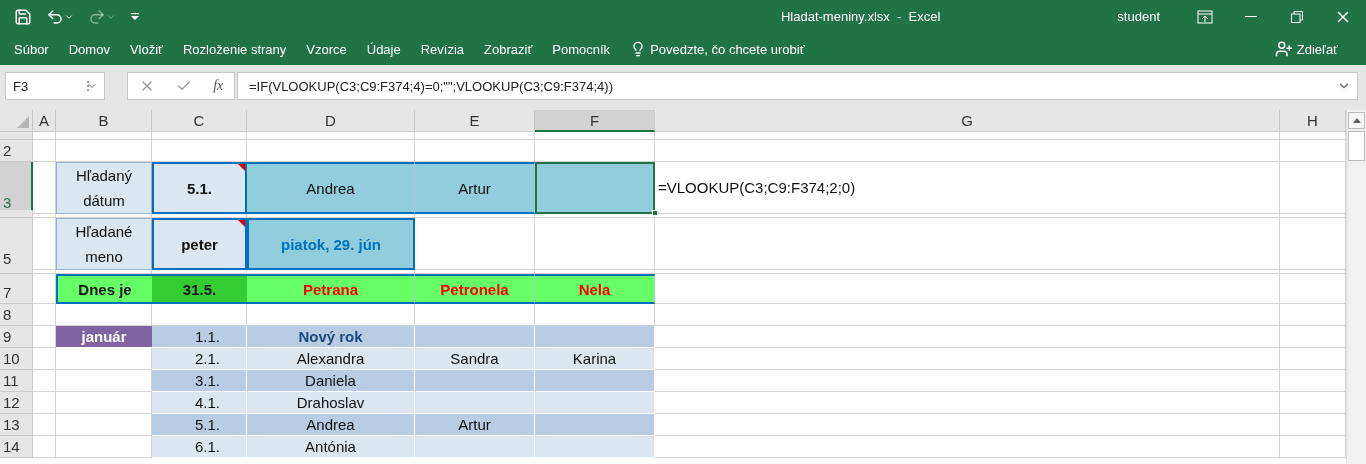 The width and height of the screenshot is (1366, 464). Describe the element at coordinates (331, 359) in the screenshot. I see `spreadsheet-cell: Alexandra` at that location.